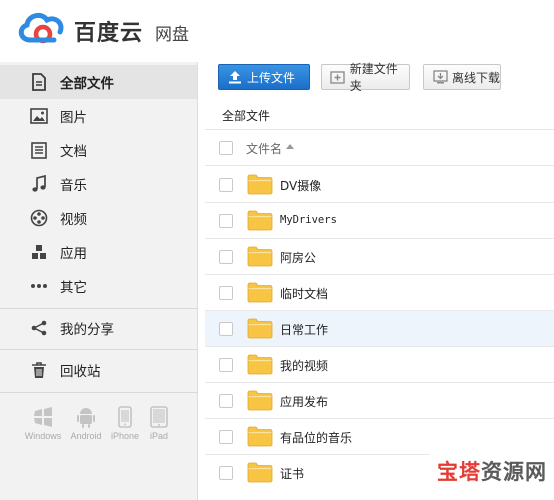 This screenshot has width=554, height=500. What do you see at coordinates (379, 148) in the screenshot?
I see `file-list-header: 文件名` at bounding box center [379, 148].